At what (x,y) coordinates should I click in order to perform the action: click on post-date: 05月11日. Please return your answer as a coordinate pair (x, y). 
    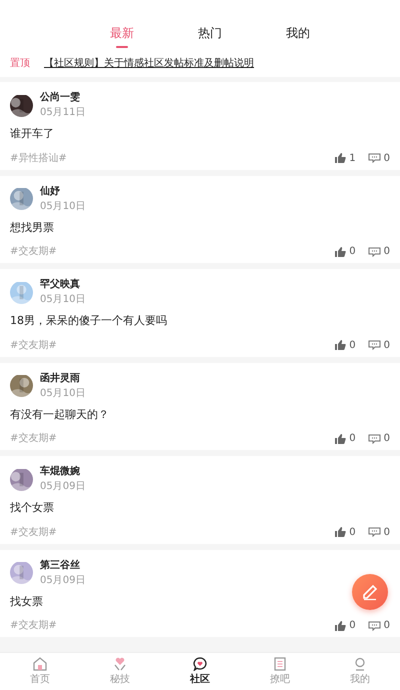
    Looking at the image, I should click on (63, 113).